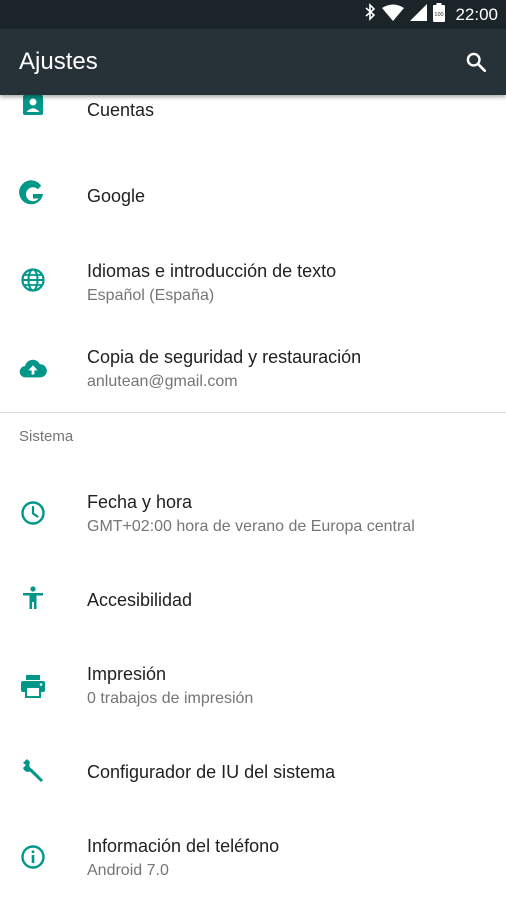 The image size is (506, 900). What do you see at coordinates (33, 857) in the screenshot?
I see `info-icon` at bounding box center [33, 857].